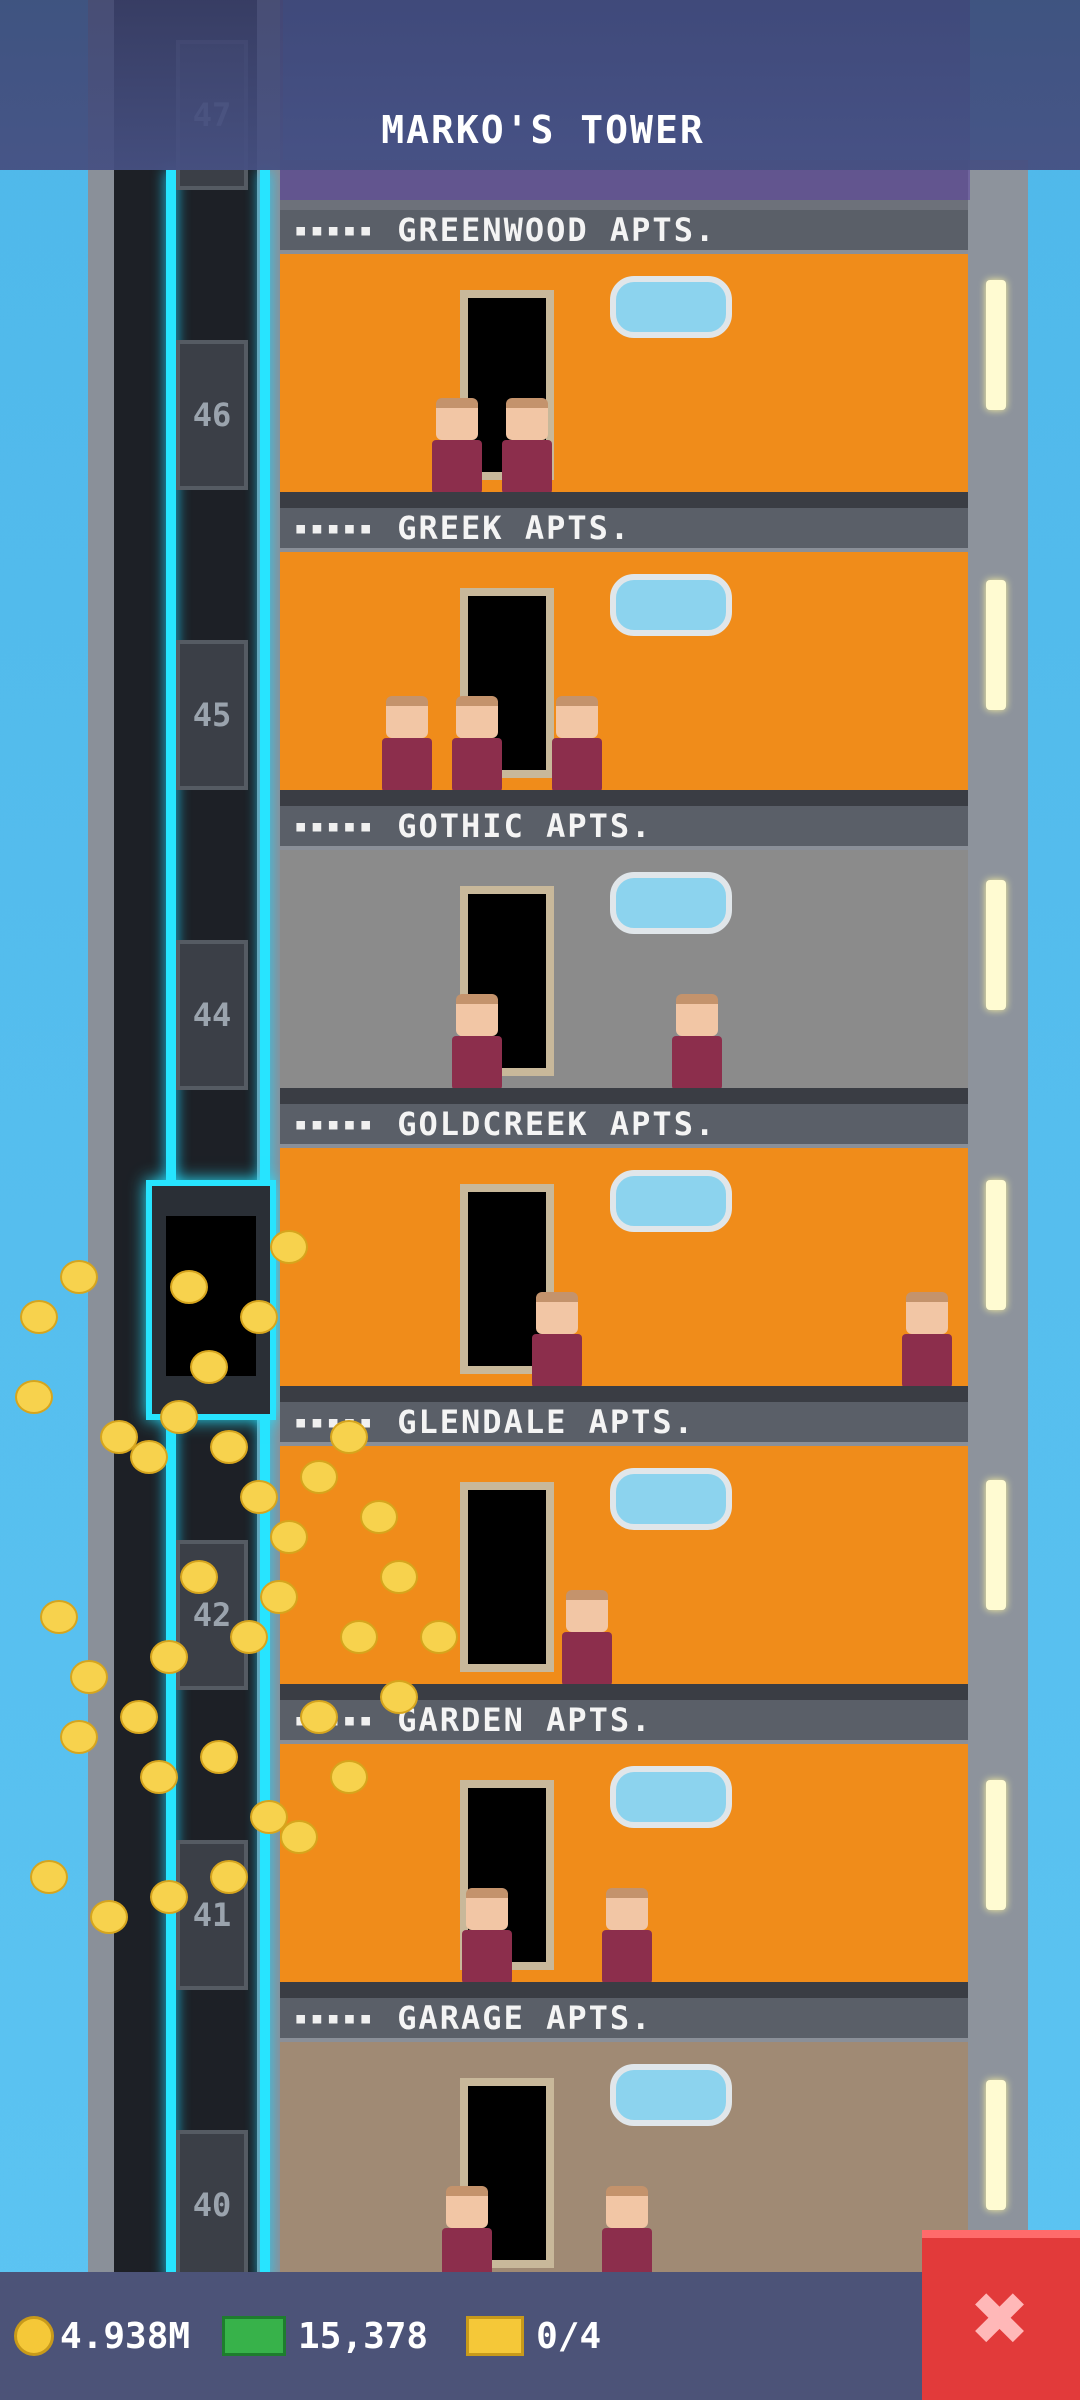  What do you see at coordinates (102, 2336) in the screenshot?
I see `coins-stat: 4.938M` at bounding box center [102, 2336].